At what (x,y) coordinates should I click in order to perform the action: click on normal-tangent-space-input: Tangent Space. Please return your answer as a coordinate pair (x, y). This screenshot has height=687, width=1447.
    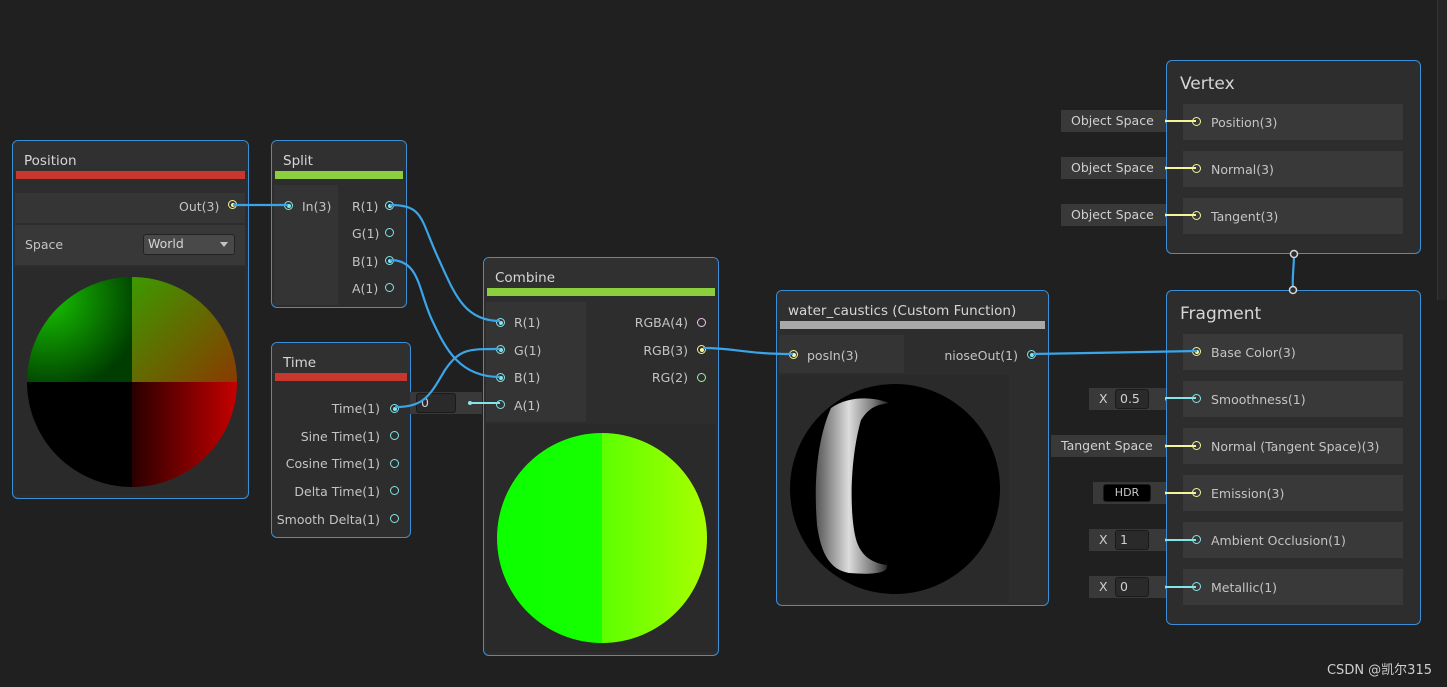
    Looking at the image, I should click on (1114, 446).